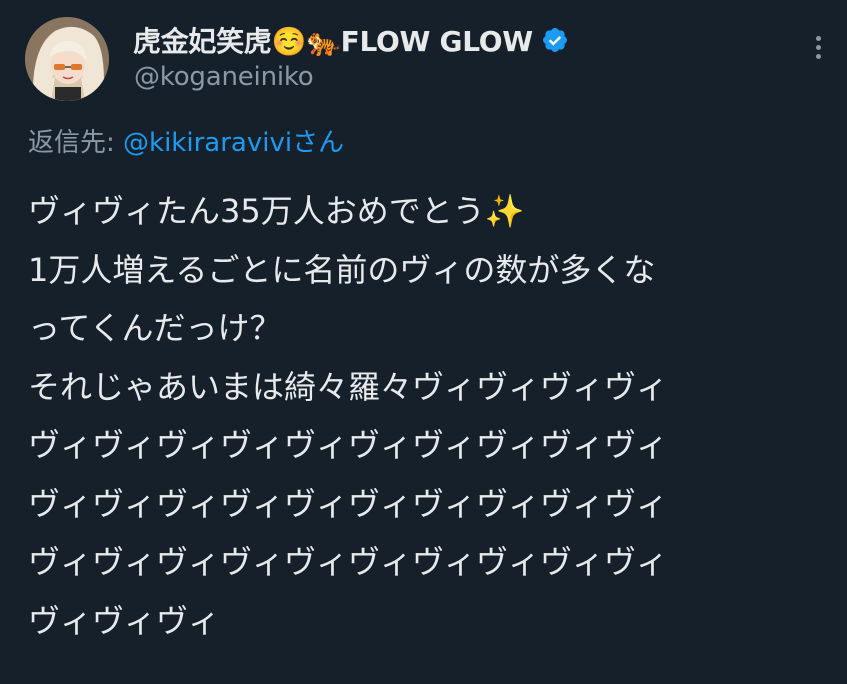 This screenshot has width=847, height=684. Describe the element at coordinates (342, 269) in the screenshot. I see `tweet-text-line: 1万人増えるごとに名前のヴィの数が多くな` at that location.